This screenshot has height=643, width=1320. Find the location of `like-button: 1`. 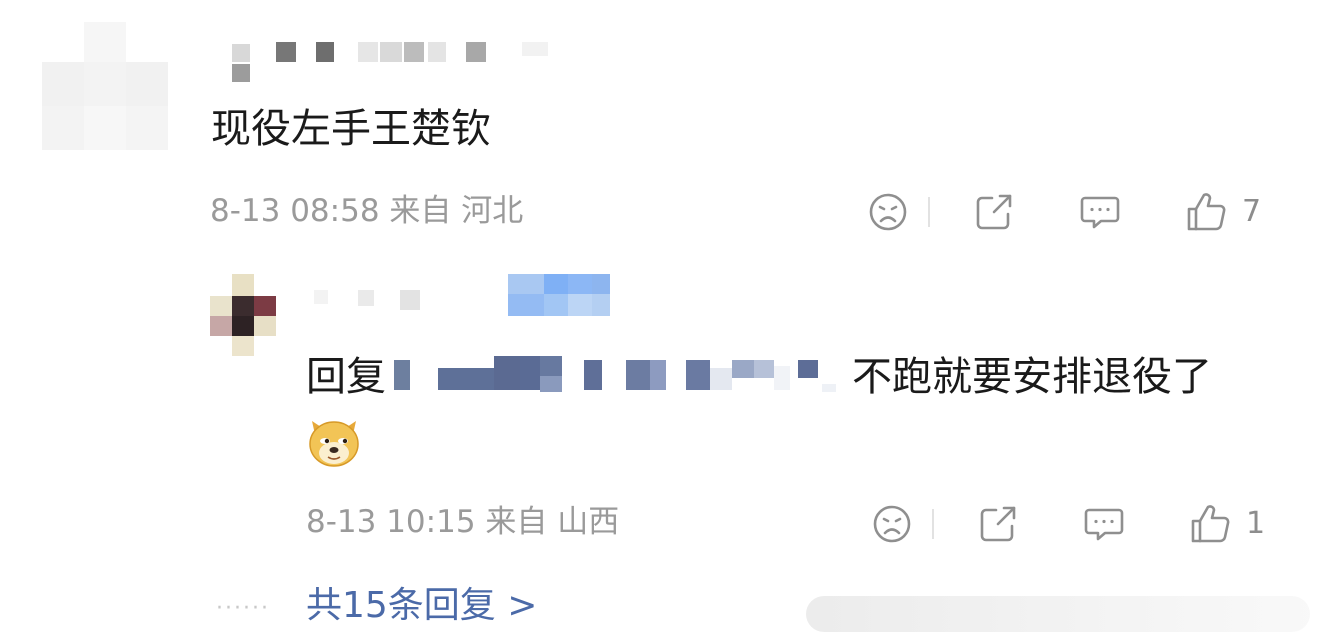

like-button: 1 is located at coordinates (1225, 524).